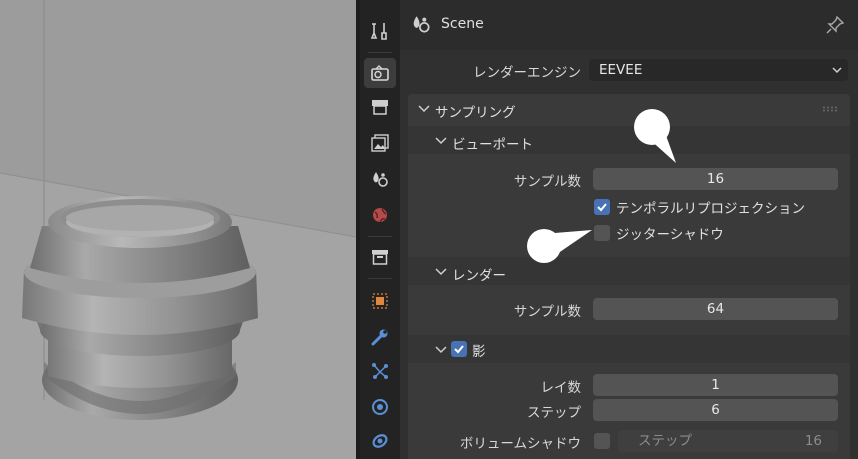  Describe the element at coordinates (715, 385) in the screenshot. I see `rays-field: 1` at that location.